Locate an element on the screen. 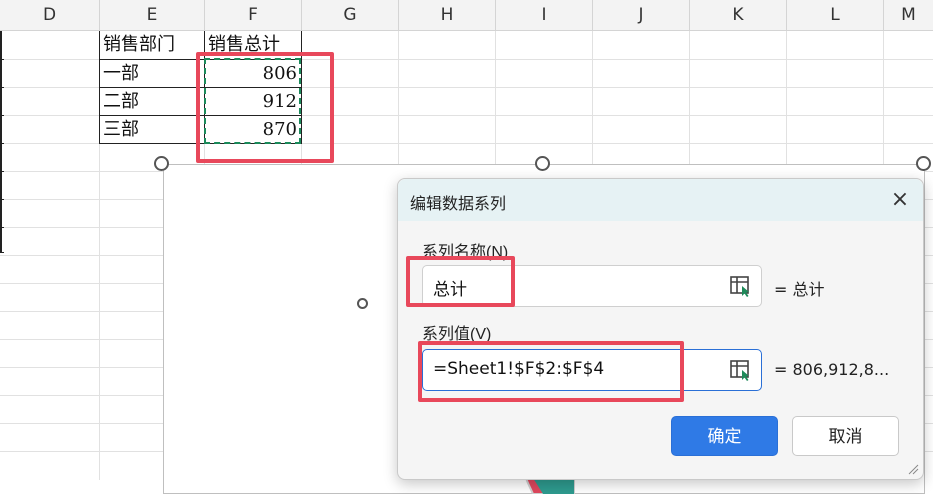 The image size is (933, 494). cell-e2: 一部 is located at coordinates (121, 74).